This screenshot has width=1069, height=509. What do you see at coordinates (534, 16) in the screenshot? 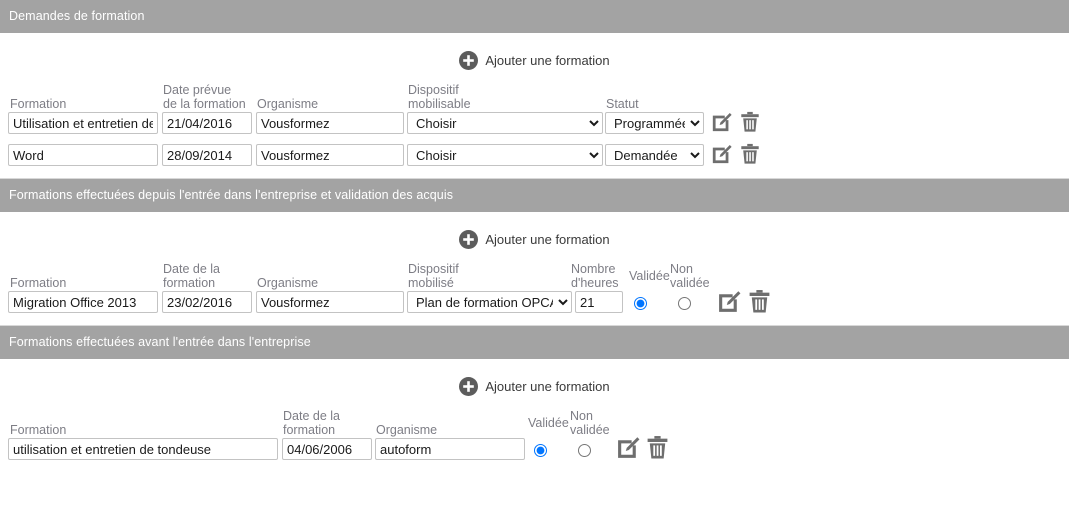
I see `section-header-demandes: Demandes de formation` at bounding box center [534, 16].